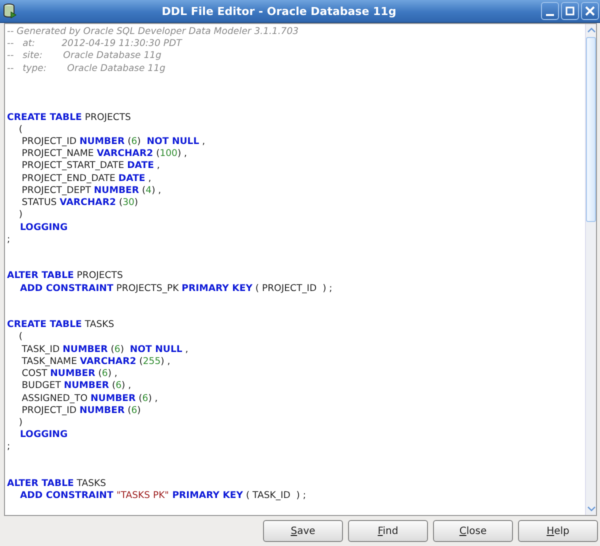 The height and width of the screenshot is (546, 600). I want to click on dialog-button: Find, so click(388, 531).